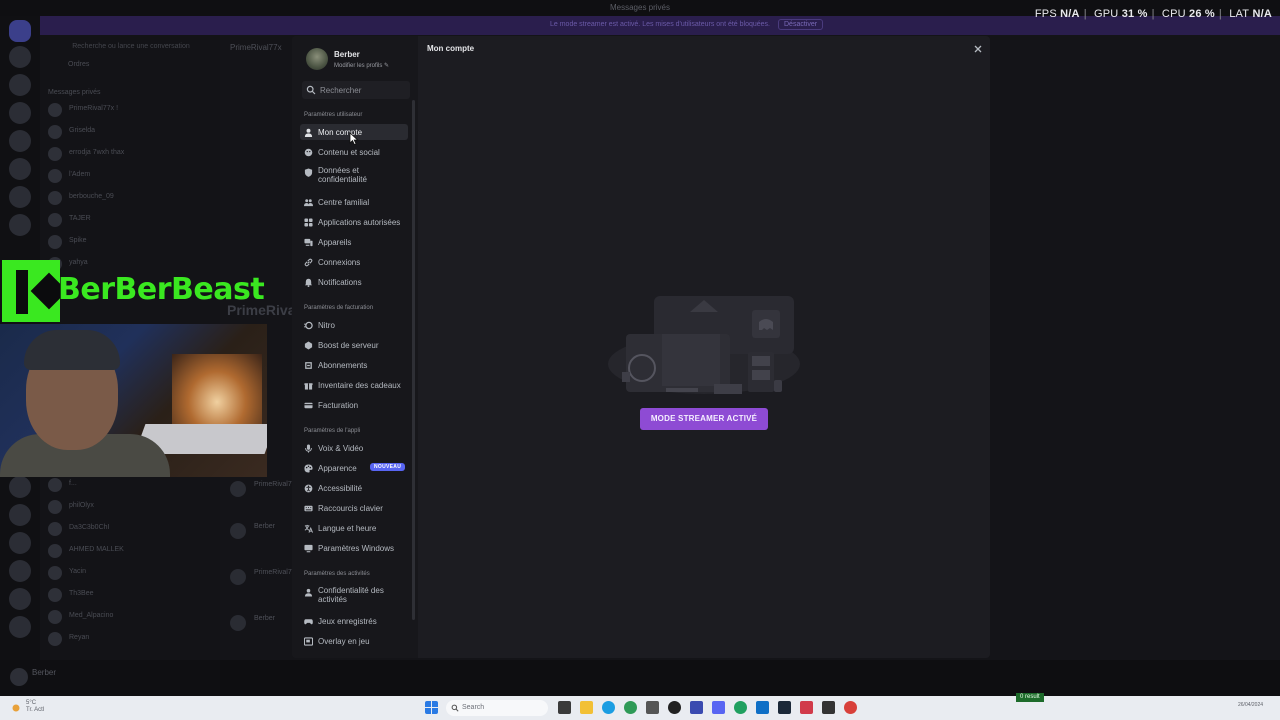 The image size is (1280, 720). I want to click on dm-item-name: TAJER, so click(80, 218).